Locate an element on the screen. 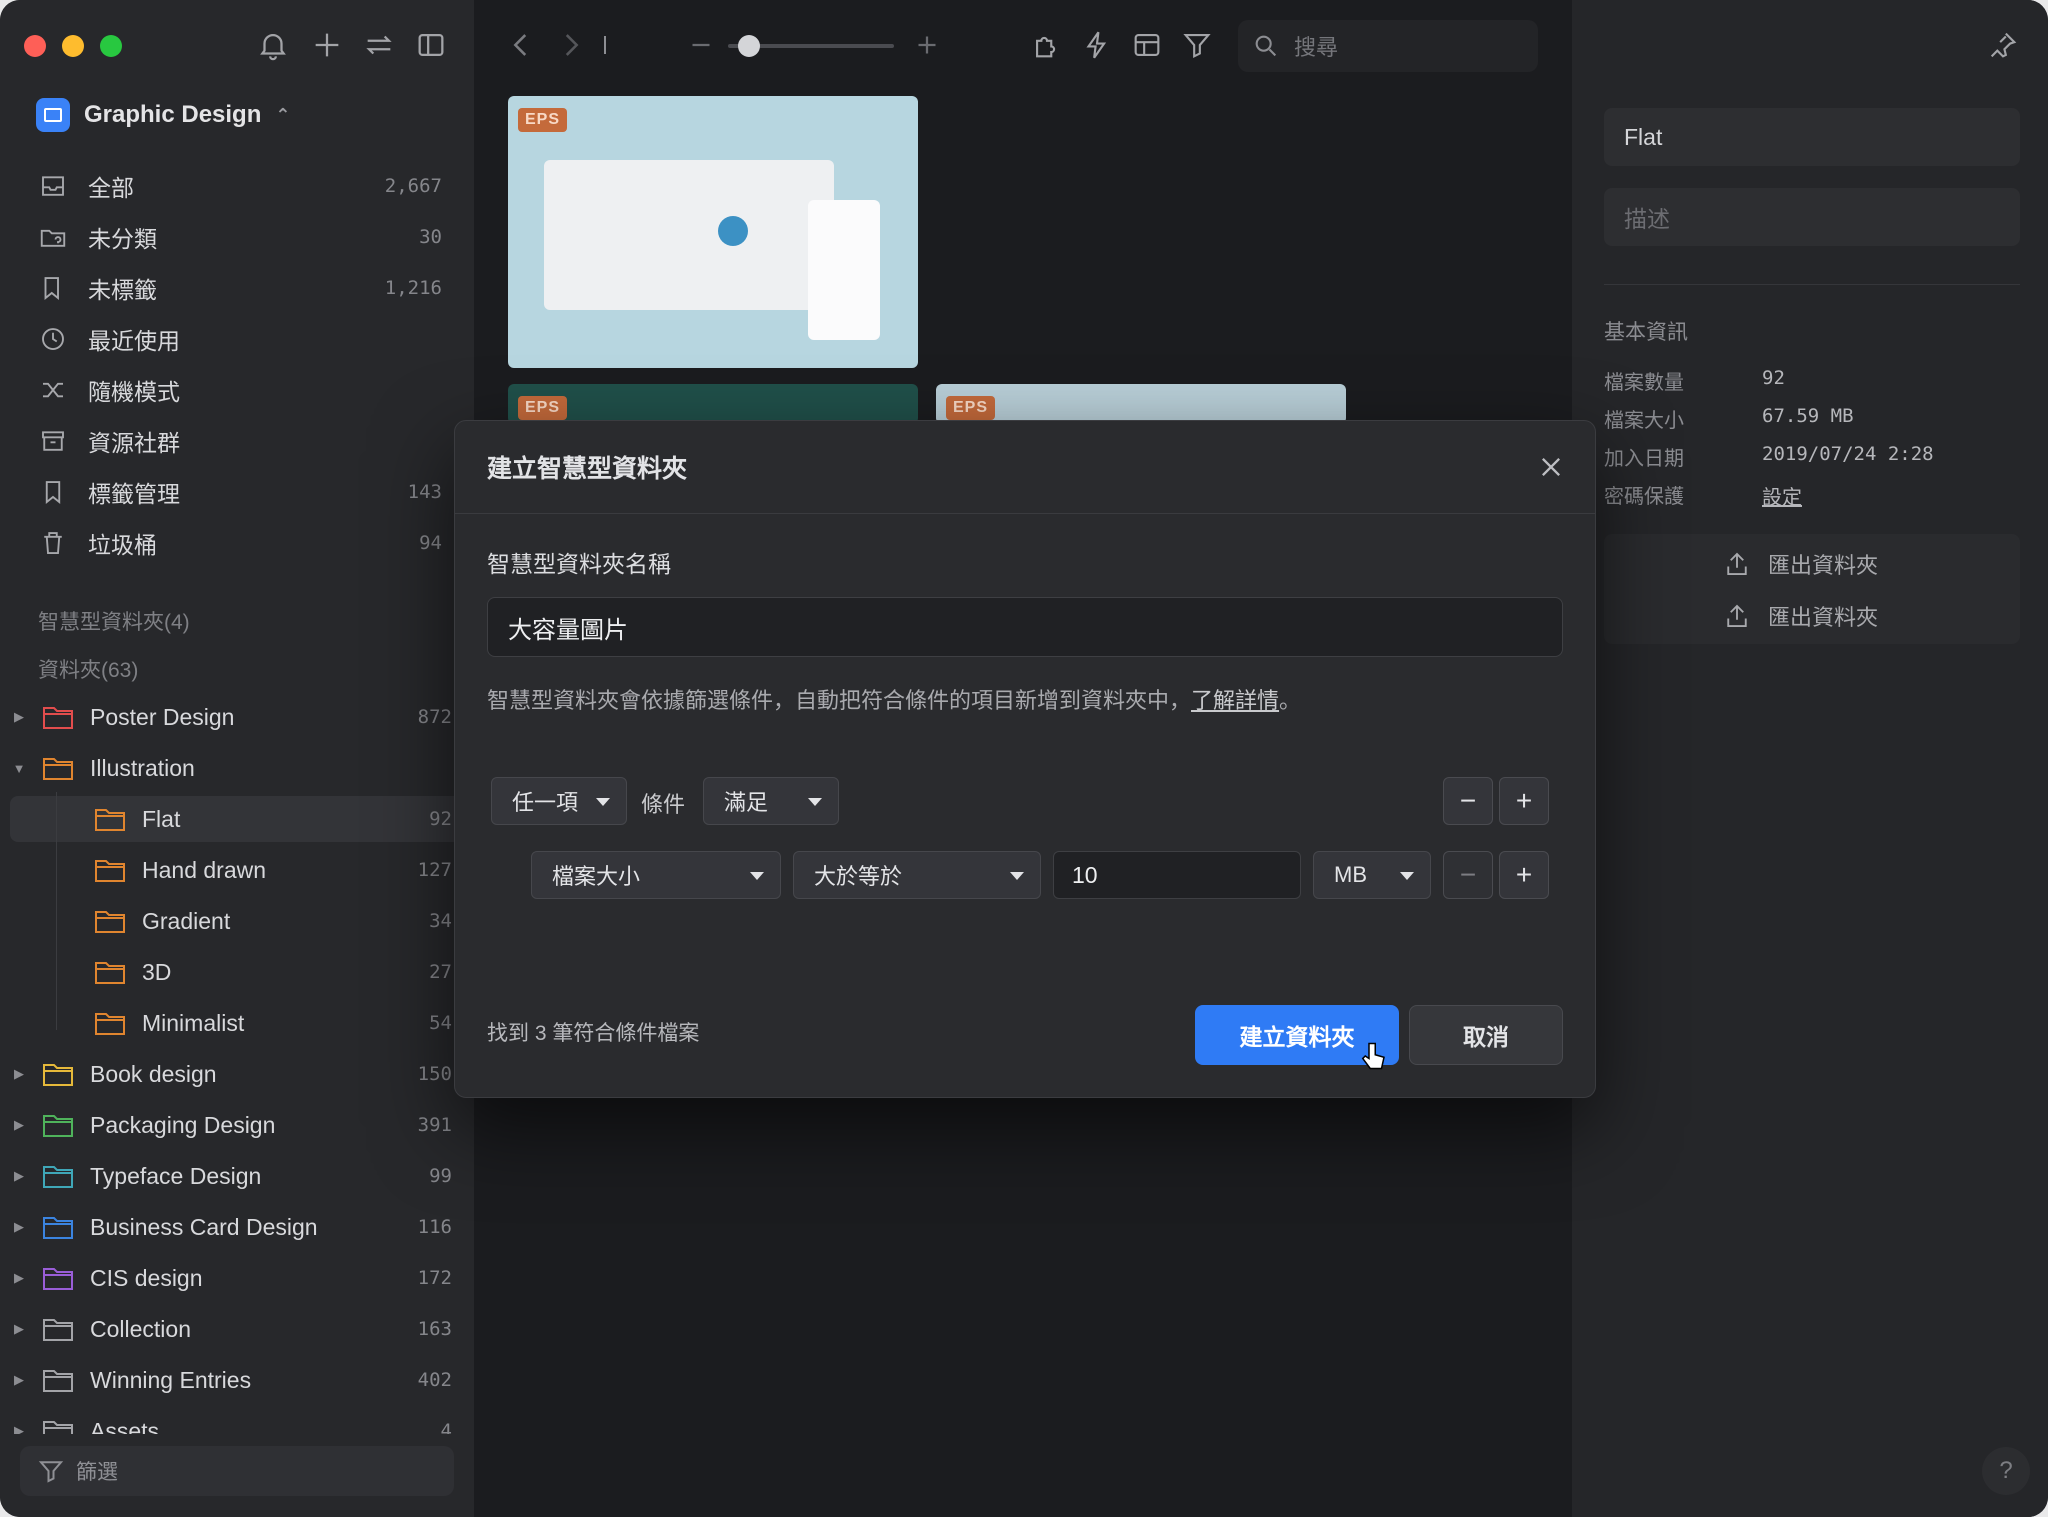  learn-more-link: 了解詳情 is located at coordinates (1235, 700).